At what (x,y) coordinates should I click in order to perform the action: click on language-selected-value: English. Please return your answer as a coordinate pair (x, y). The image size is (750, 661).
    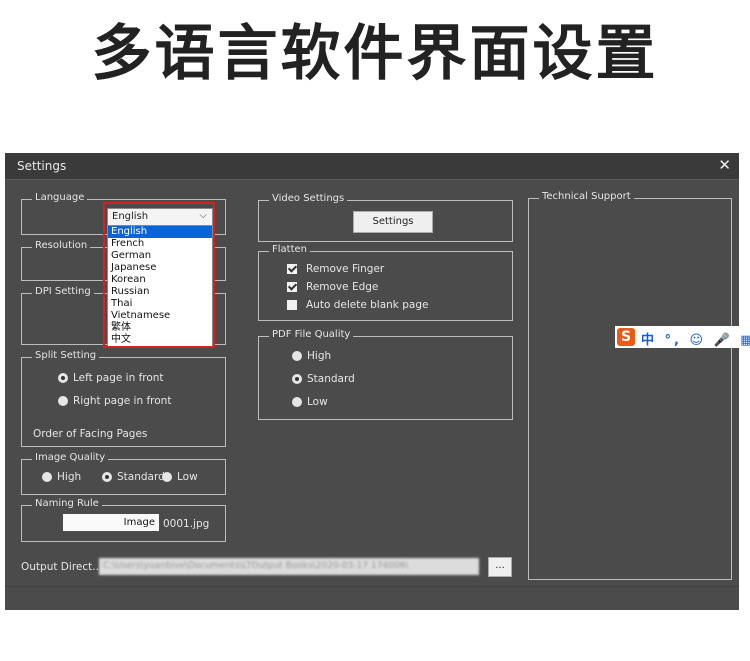
    Looking at the image, I should click on (130, 216).